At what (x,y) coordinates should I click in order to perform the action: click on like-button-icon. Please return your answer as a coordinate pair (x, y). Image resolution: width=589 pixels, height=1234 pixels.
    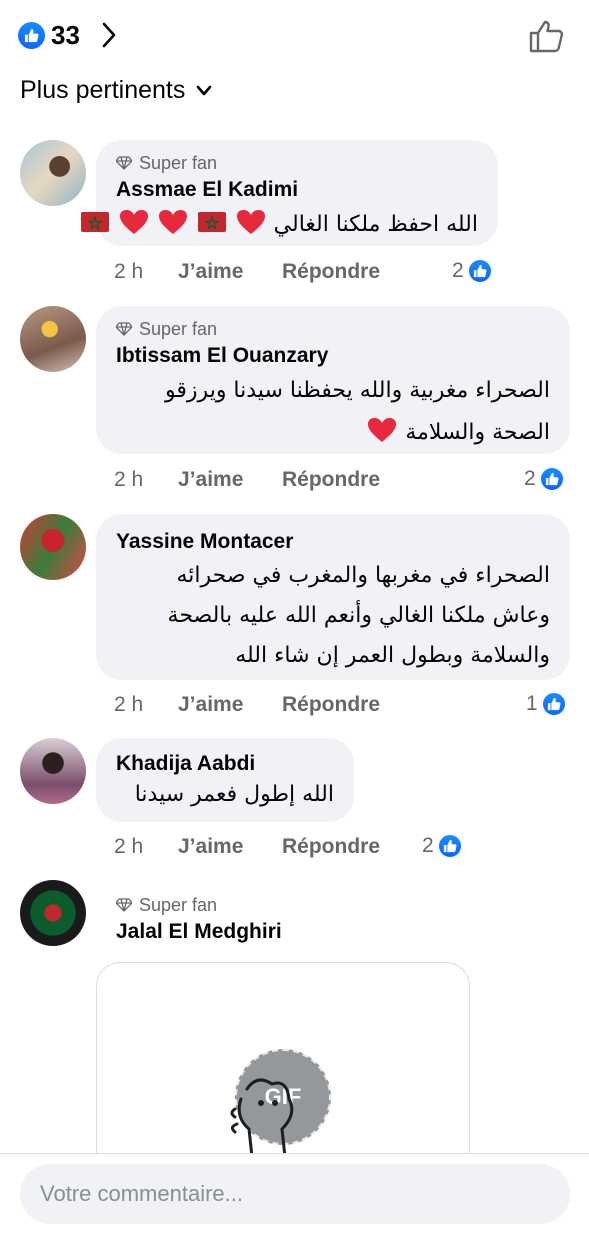
    Looking at the image, I should click on (547, 36).